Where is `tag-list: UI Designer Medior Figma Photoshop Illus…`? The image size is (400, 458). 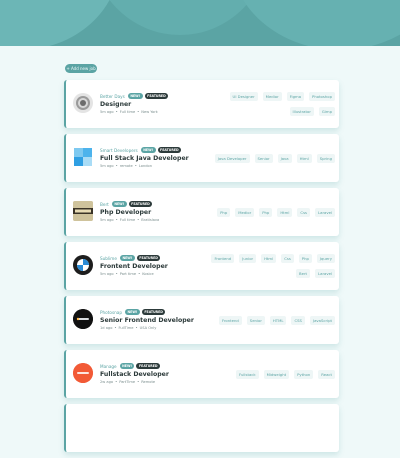
tag-list: UI Designer Medior Figma Photoshop Illus… is located at coordinates (276, 104).